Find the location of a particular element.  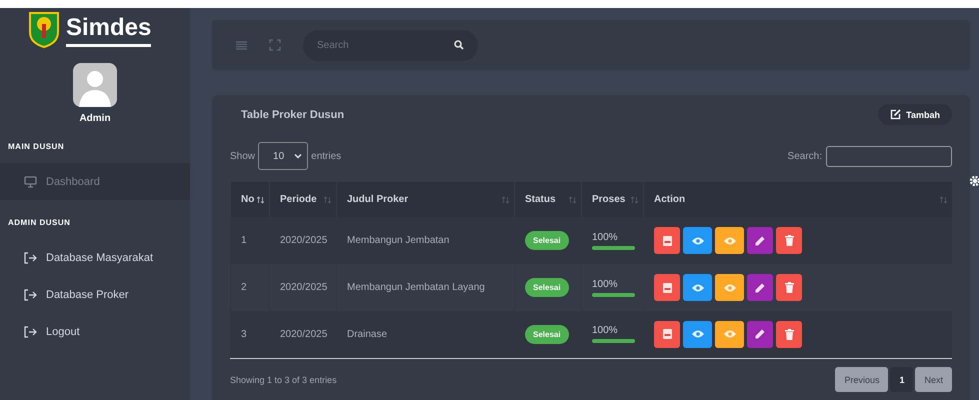

column-header: Action is located at coordinates (798, 199).